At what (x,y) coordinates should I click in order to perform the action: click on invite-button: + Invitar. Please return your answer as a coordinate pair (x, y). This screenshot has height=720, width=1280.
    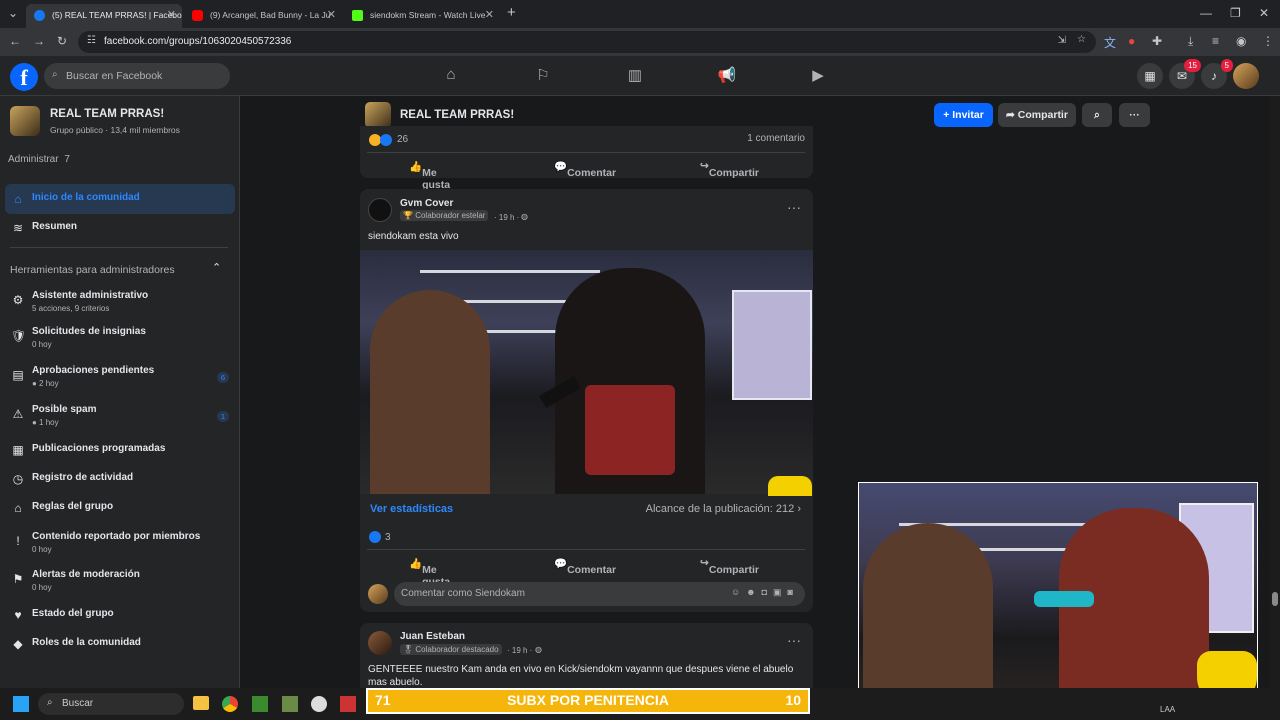
    Looking at the image, I should click on (963, 115).